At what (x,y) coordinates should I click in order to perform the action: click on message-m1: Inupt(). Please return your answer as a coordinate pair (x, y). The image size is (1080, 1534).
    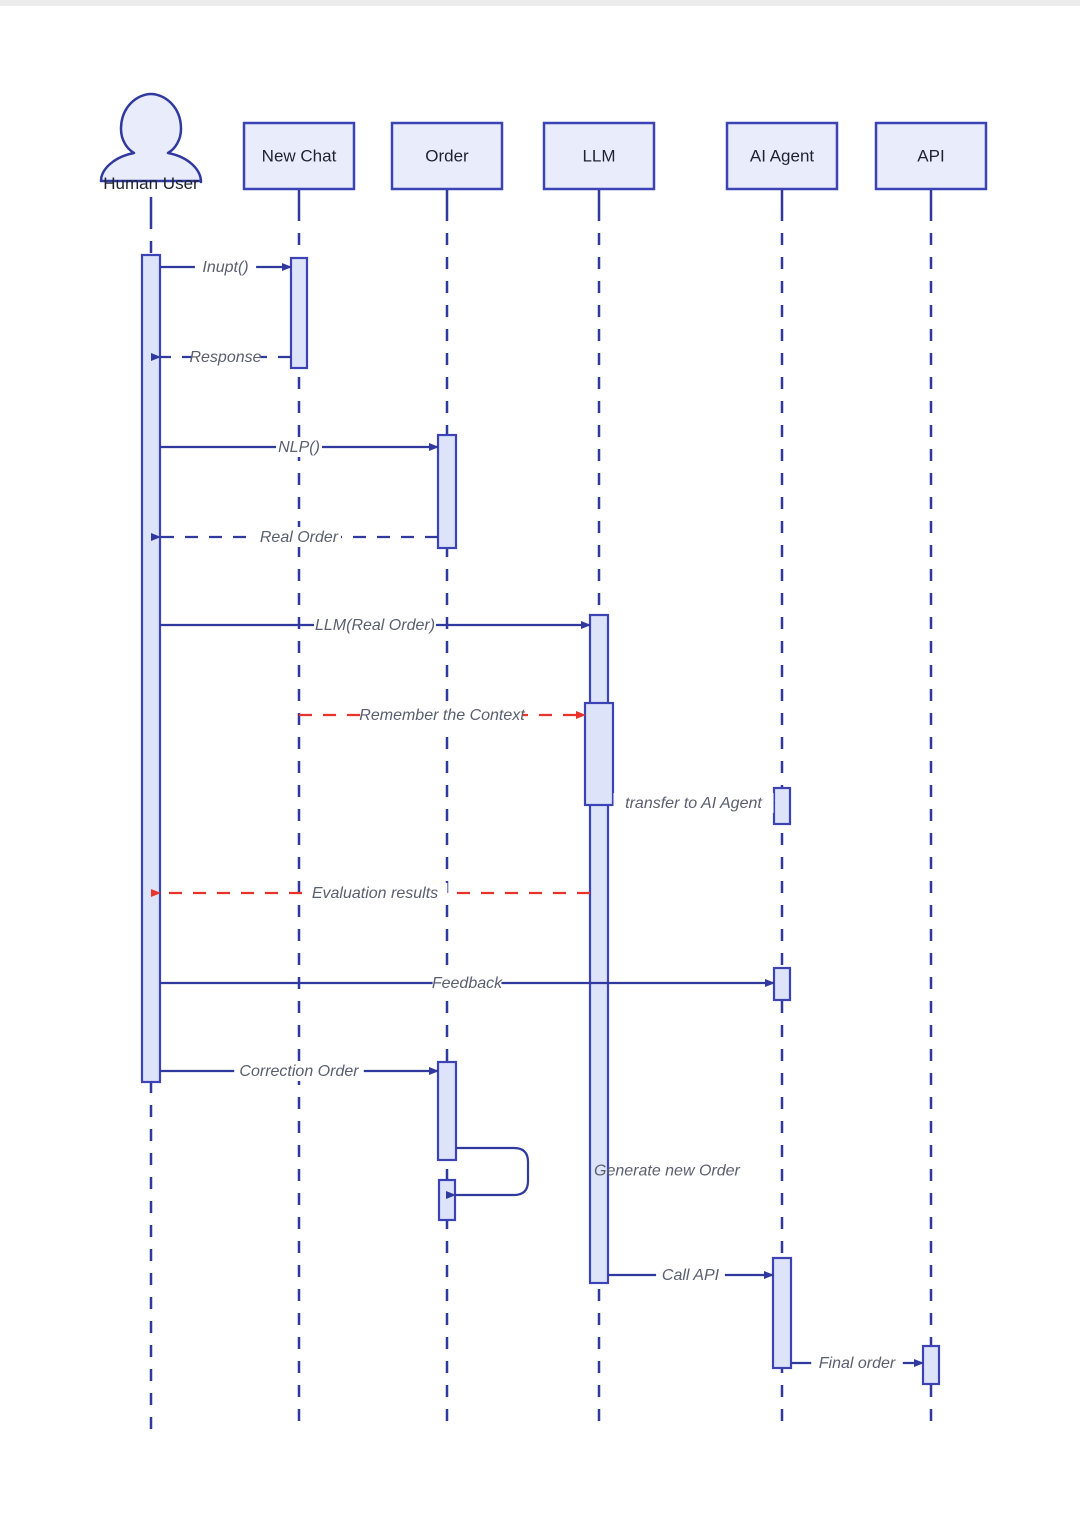
    Looking at the image, I should click on (226, 267).